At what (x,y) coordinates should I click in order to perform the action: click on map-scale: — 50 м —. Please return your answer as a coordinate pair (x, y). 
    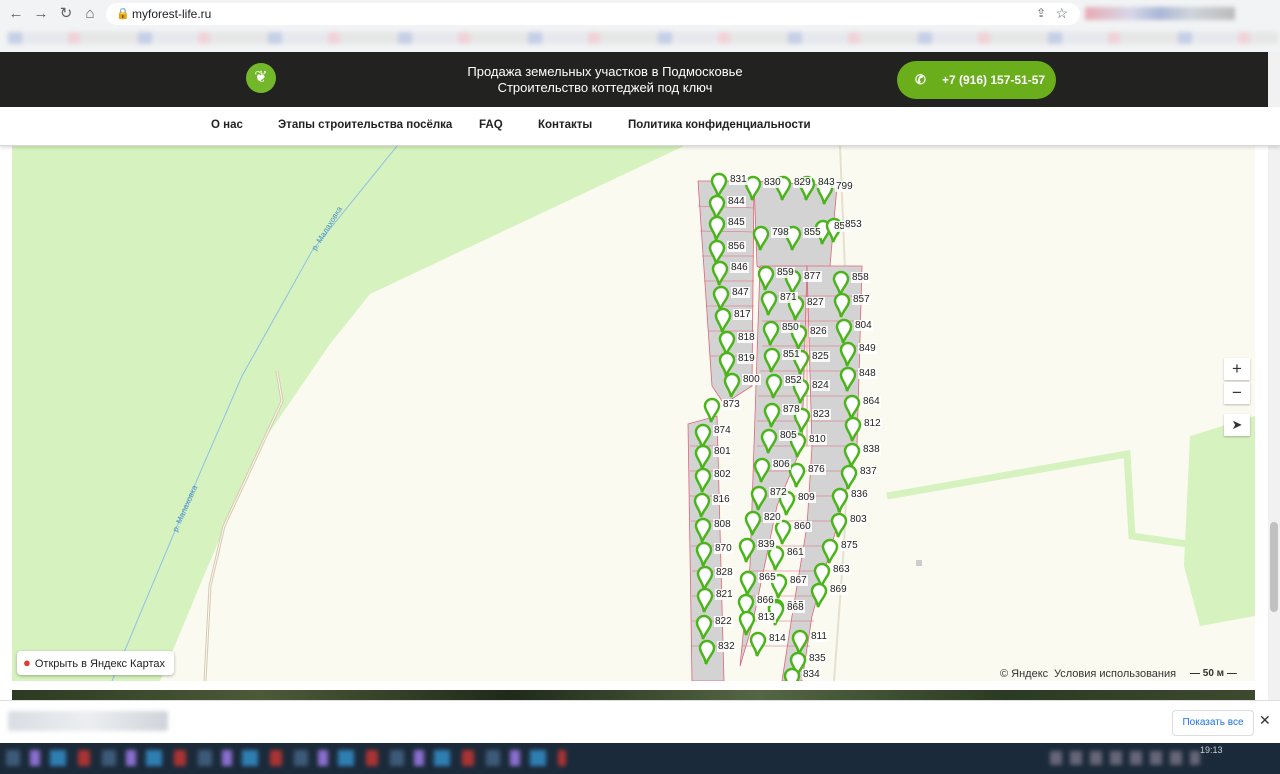
    Looking at the image, I should click on (1213, 673).